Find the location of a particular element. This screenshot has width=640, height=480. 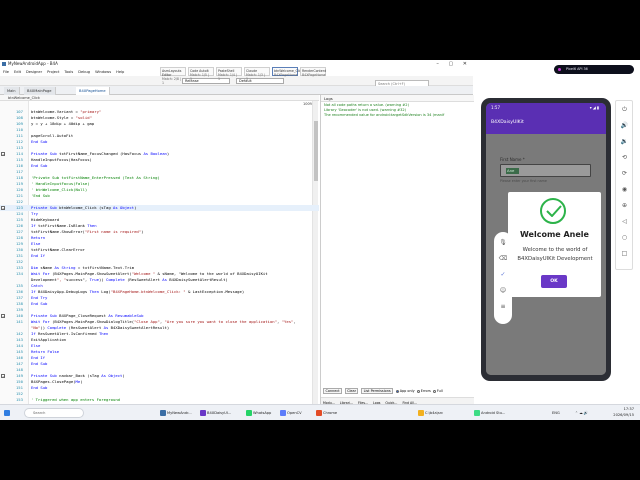

tab-b4xmainpage: B4XMainPage is located at coordinates (40, 91).